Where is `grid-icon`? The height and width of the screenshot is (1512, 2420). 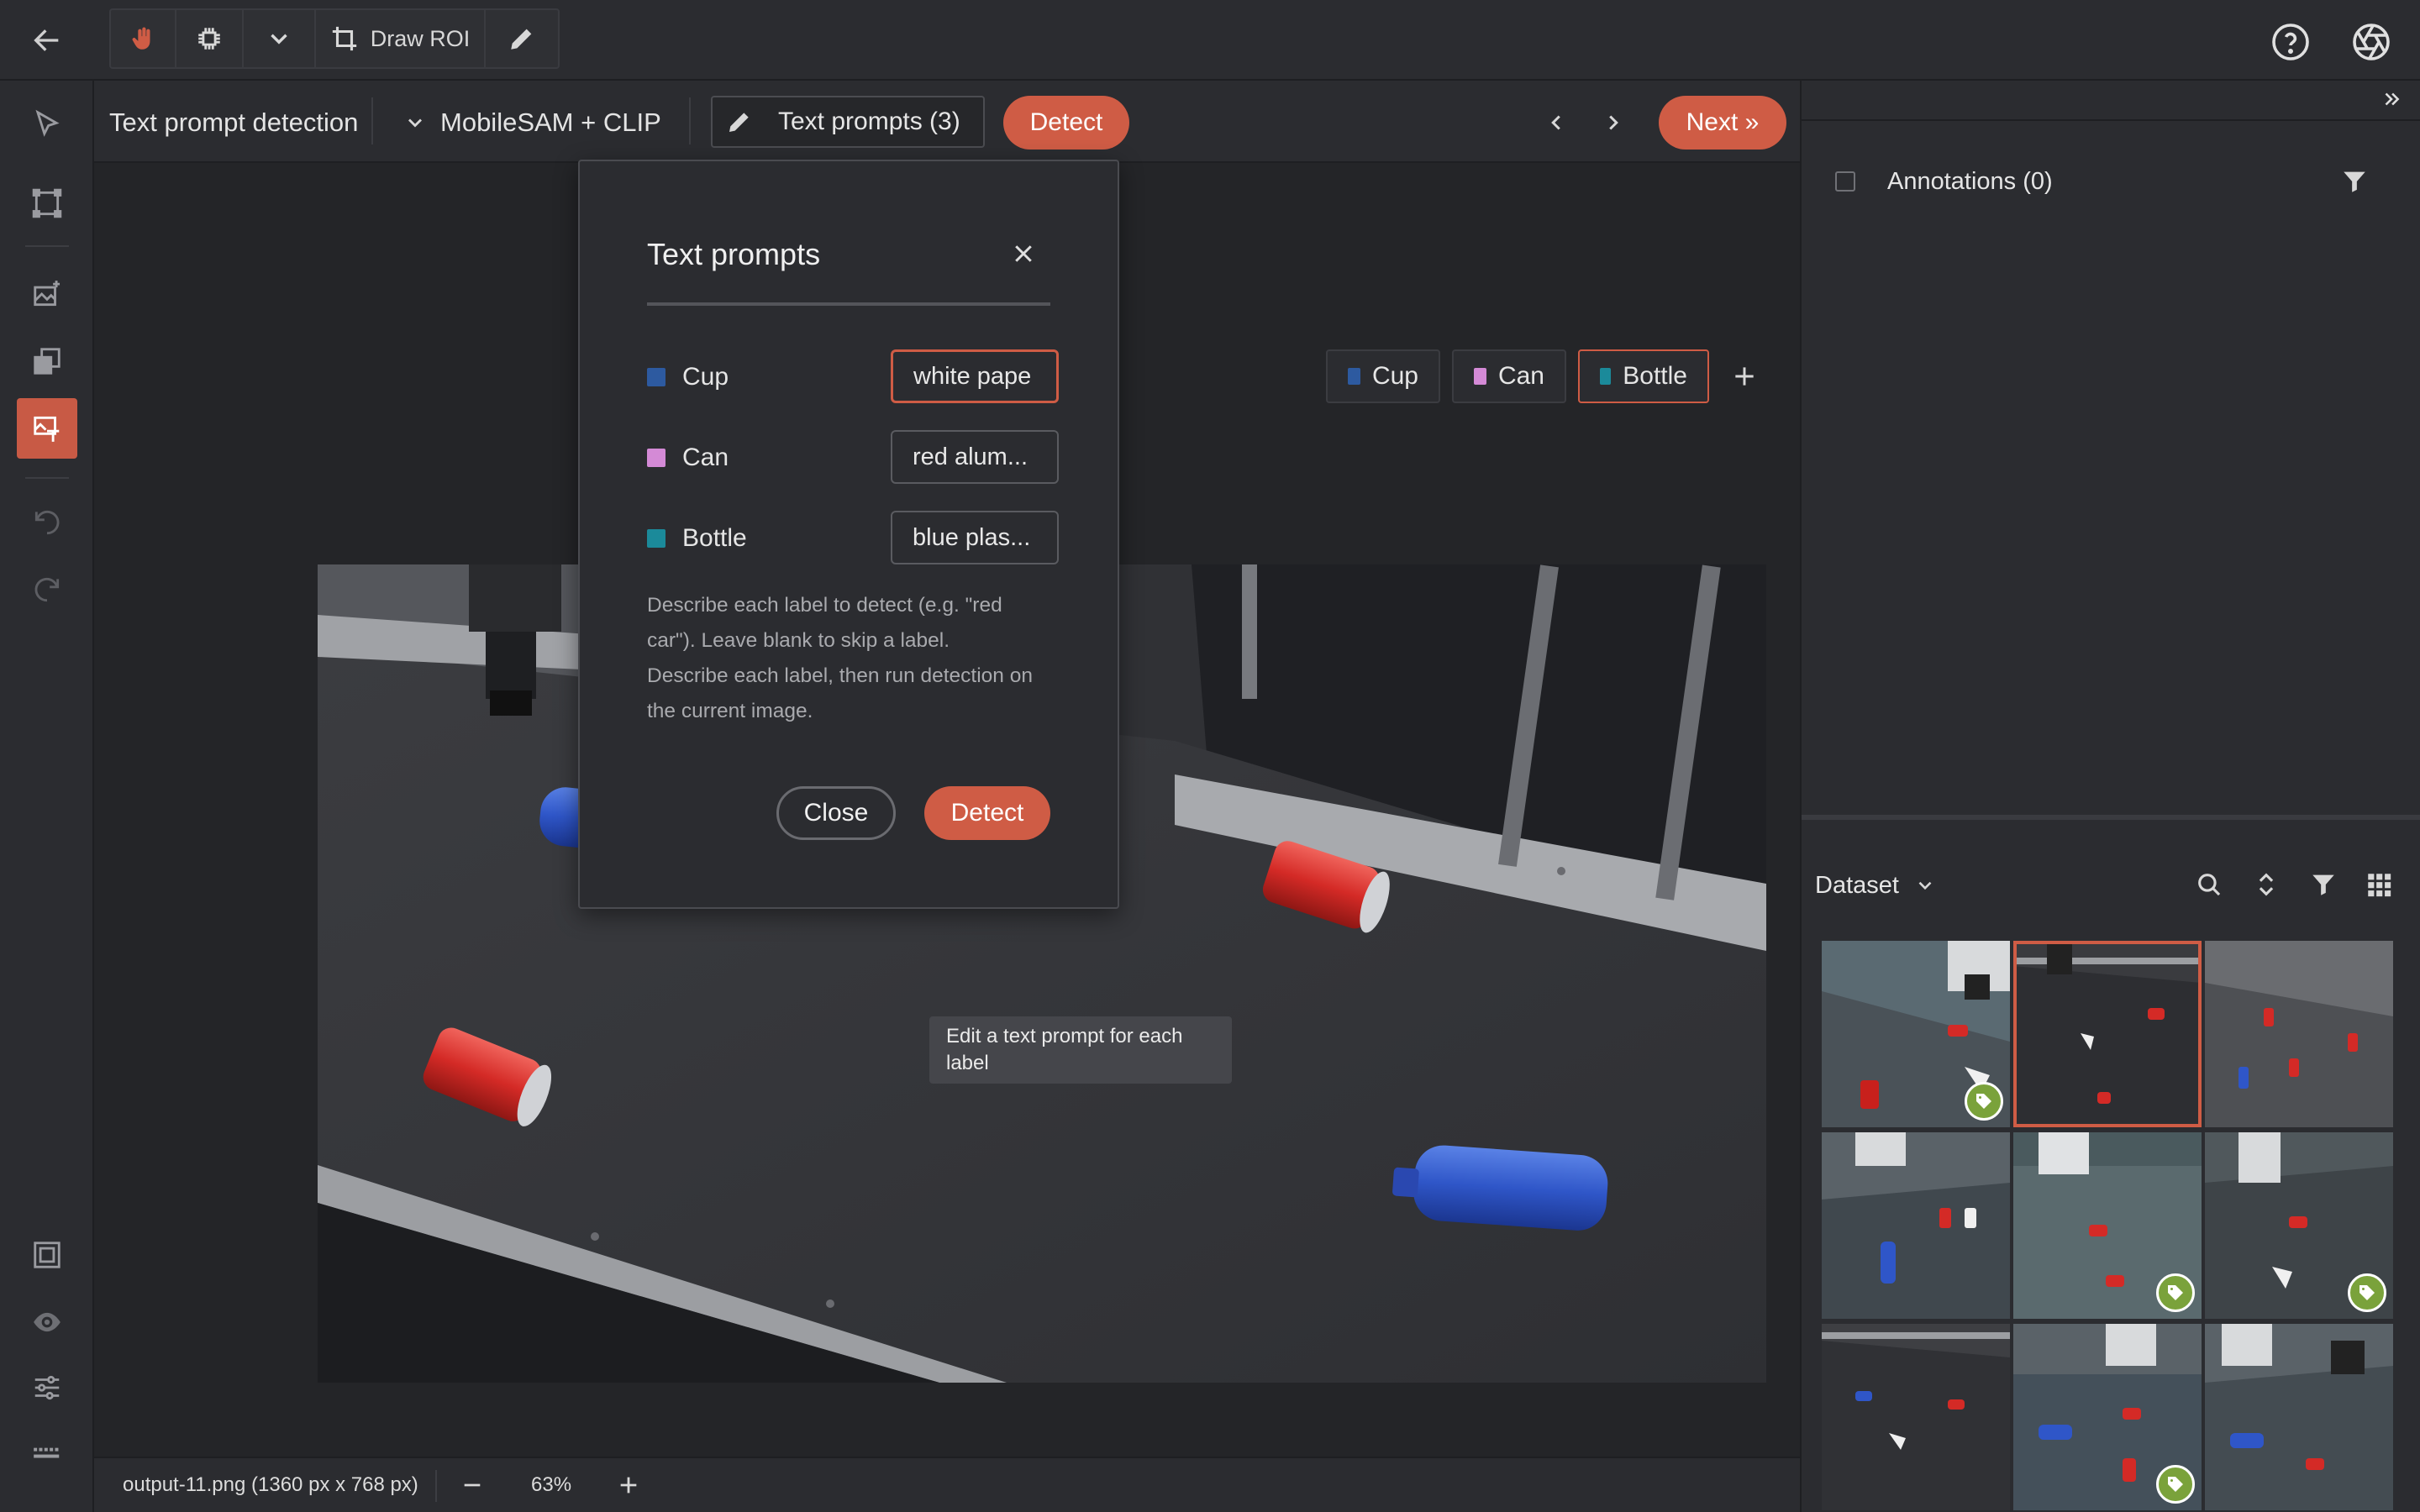 grid-icon is located at coordinates (2380, 885).